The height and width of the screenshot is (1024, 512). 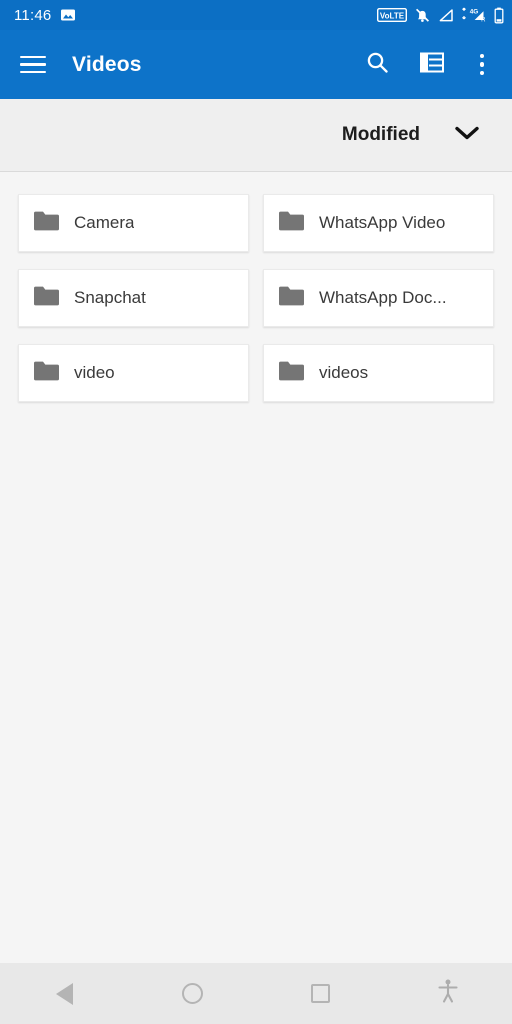 What do you see at coordinates (110, 297) in the screenshot?
I see `folder-name: Snapchat` at bounding box center [110, 297].